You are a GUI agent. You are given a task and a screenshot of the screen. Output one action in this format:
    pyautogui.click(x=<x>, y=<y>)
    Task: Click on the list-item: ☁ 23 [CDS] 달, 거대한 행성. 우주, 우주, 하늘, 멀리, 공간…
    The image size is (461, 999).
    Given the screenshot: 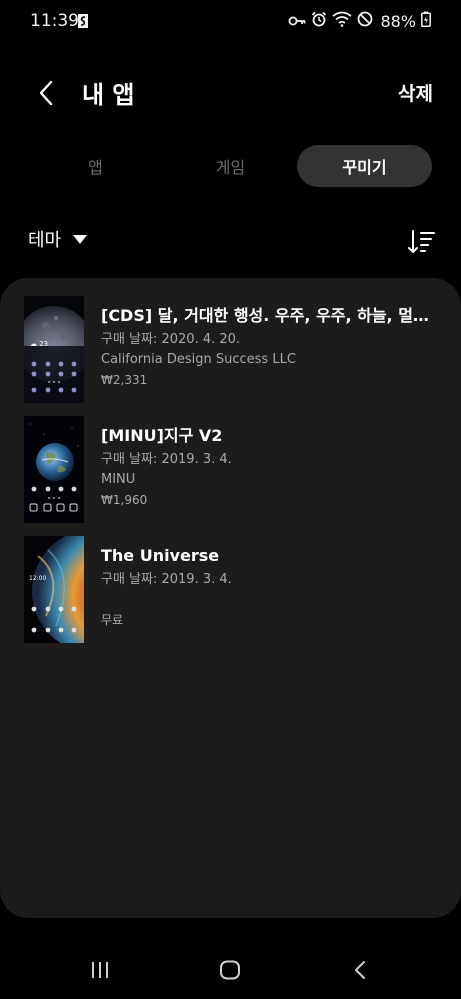 What is the action you would take?
    pyautogui.click(x=230, y=352)
    